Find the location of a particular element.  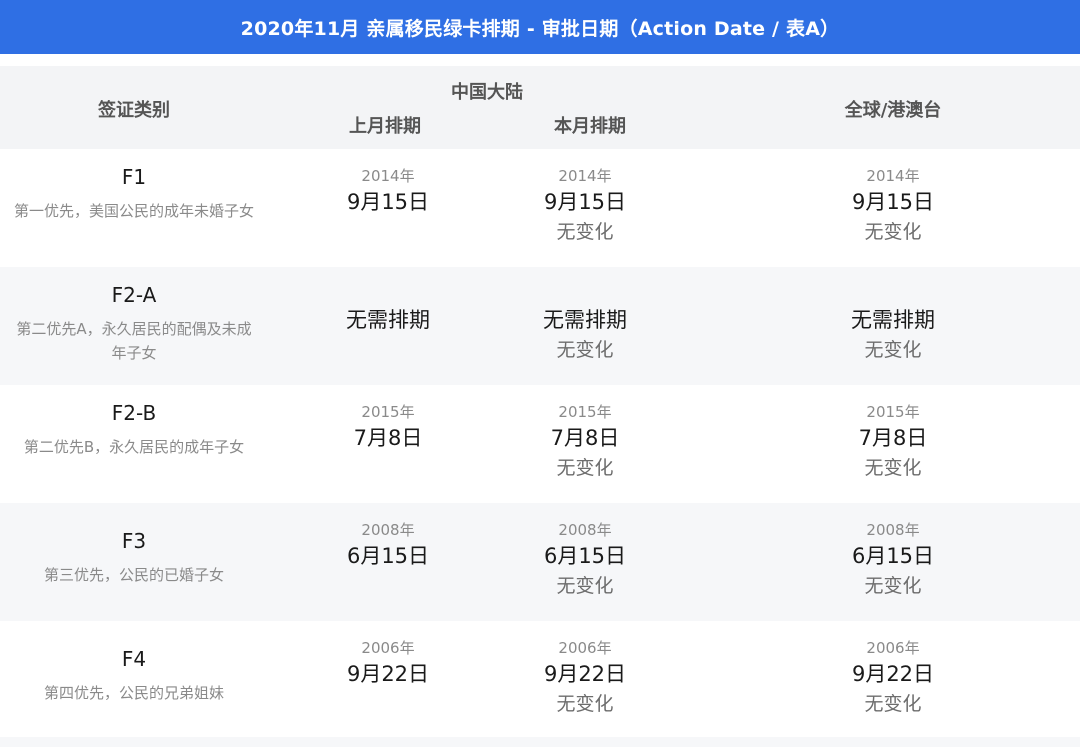

category-code: F4 is located at coordinates (134, 659).